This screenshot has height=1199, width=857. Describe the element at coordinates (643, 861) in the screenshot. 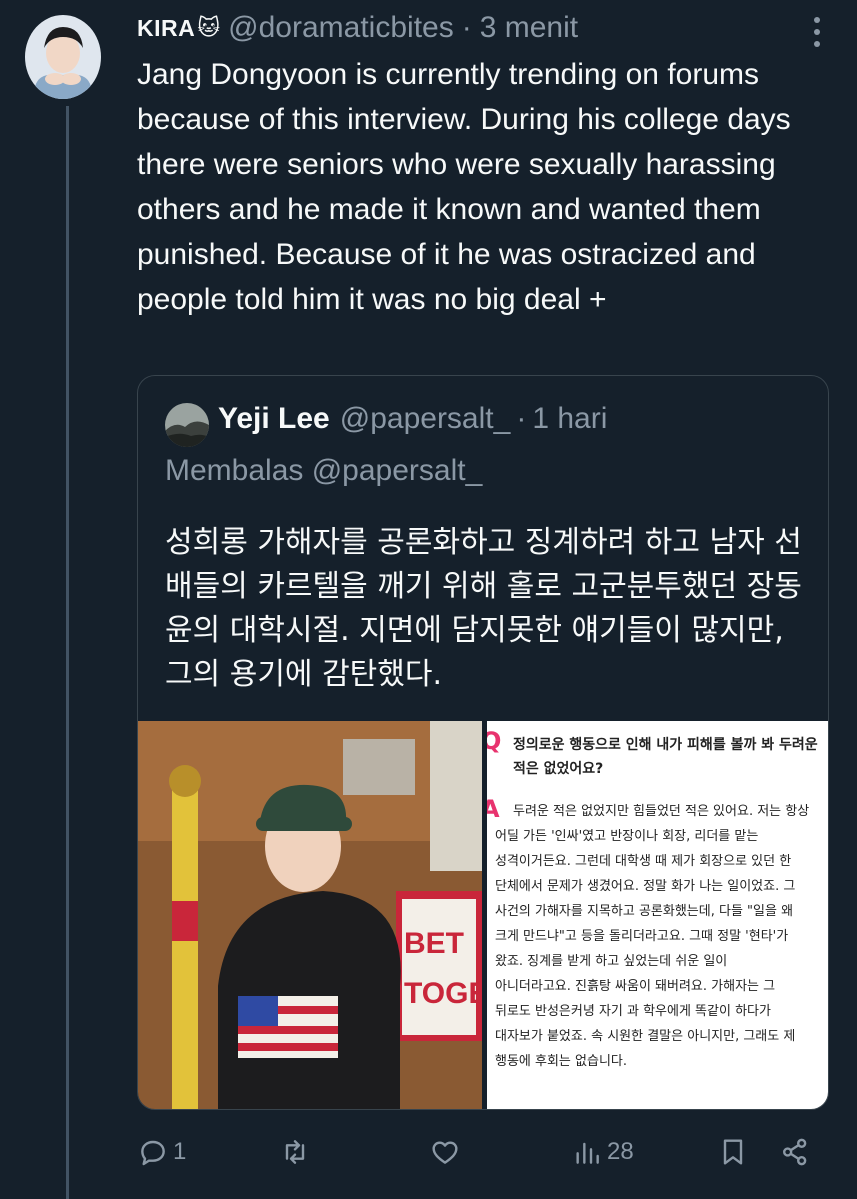

I see `article-answer-line: 성격이거든요. 그런데 대학생 때 제가 회장으로 있던 한` at that location.